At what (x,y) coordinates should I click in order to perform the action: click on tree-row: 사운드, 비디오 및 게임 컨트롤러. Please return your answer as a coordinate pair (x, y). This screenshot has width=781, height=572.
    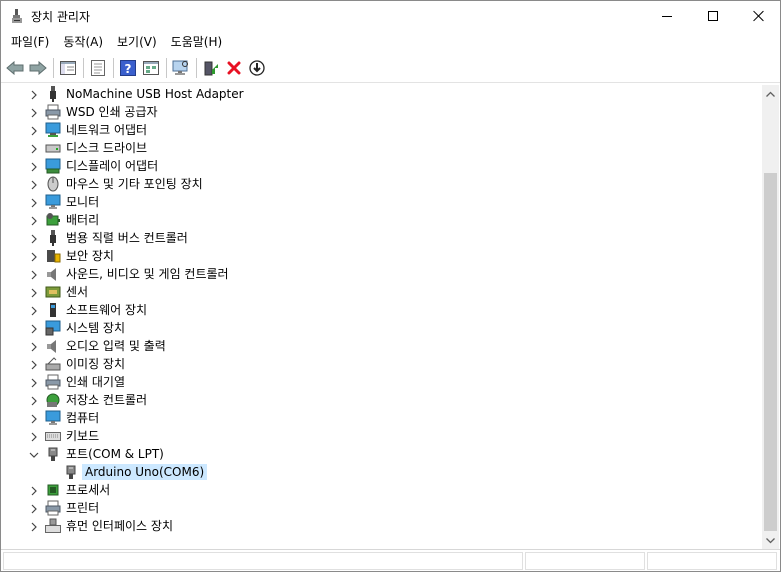
    Looking at the image, I should click on (373, 274).